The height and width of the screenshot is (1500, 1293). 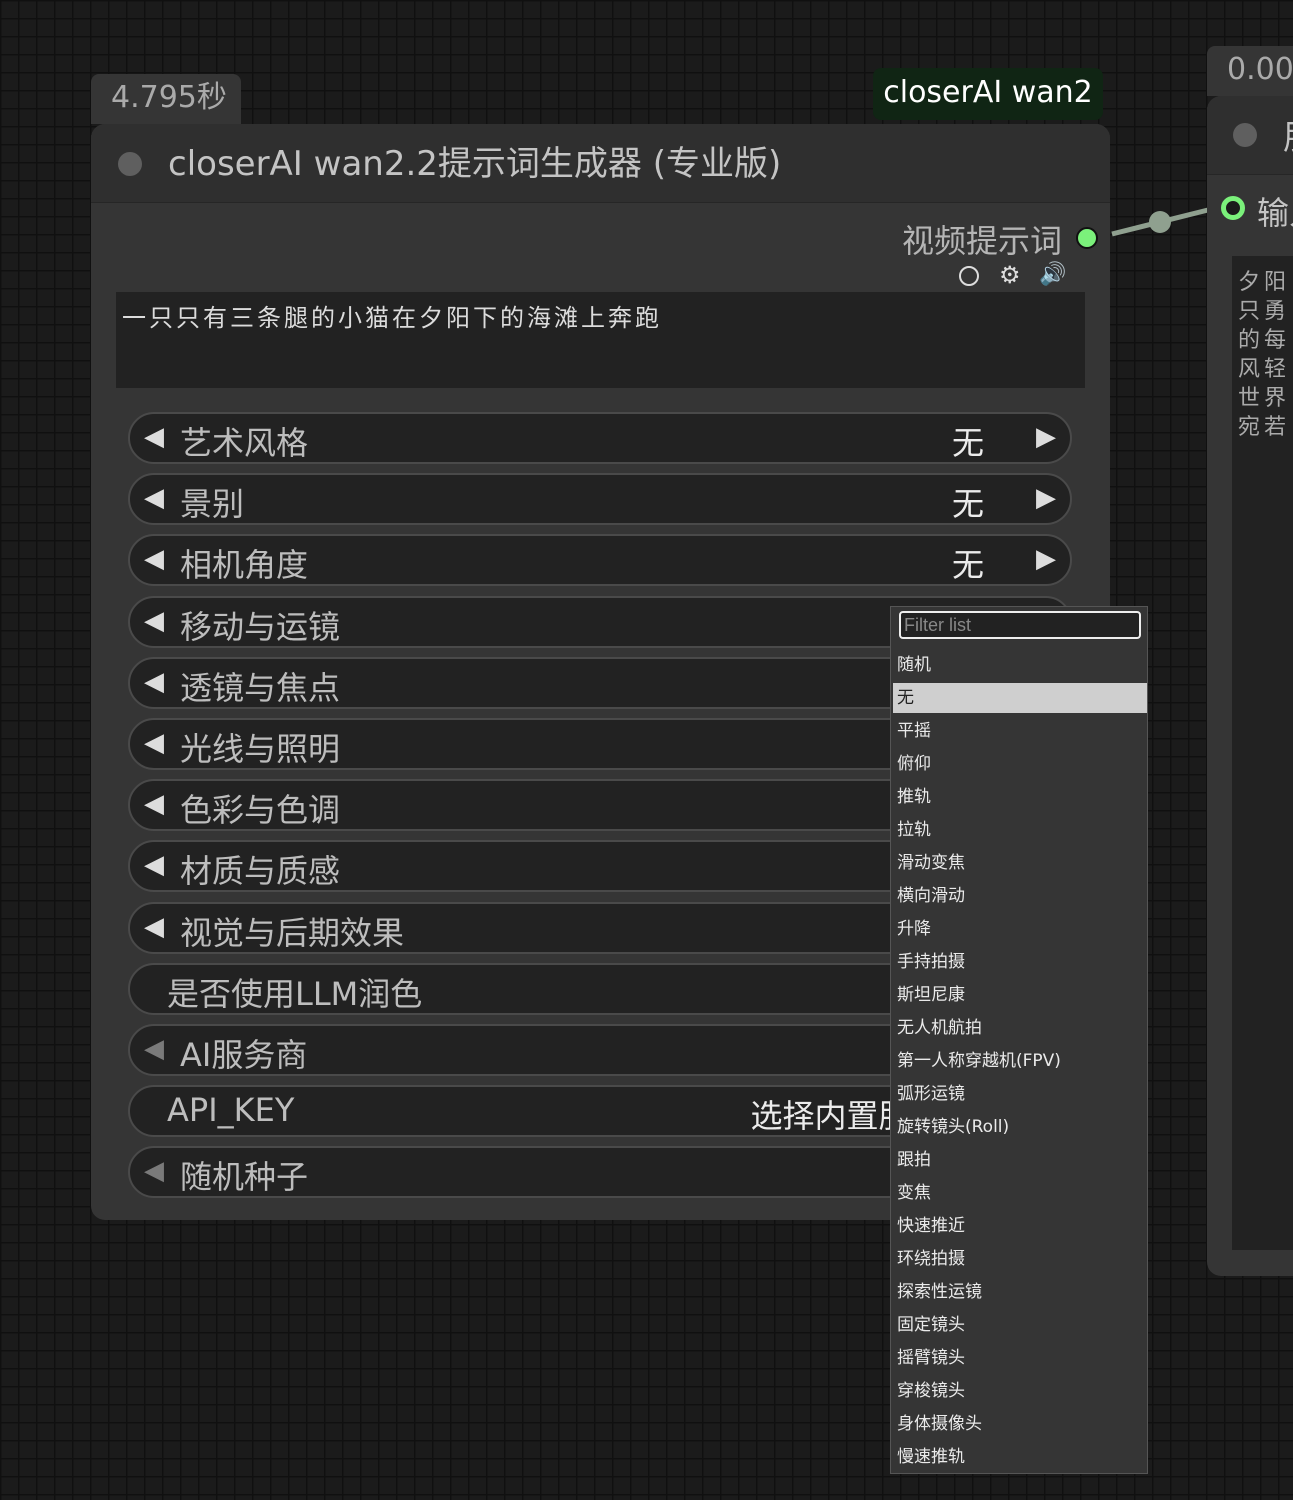 I want to click on circle-icon, so click(x=969, y=276).